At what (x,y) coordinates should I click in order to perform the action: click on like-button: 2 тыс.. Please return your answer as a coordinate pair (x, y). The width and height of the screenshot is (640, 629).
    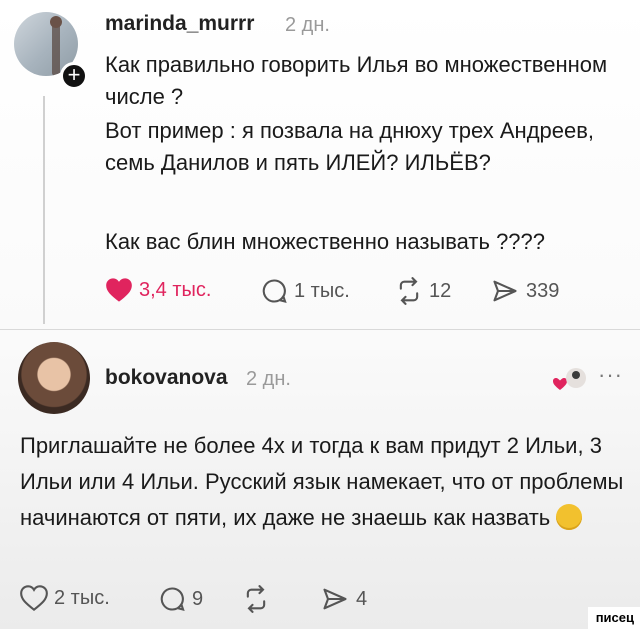
    Looking at the image, I should click on (65, 598).